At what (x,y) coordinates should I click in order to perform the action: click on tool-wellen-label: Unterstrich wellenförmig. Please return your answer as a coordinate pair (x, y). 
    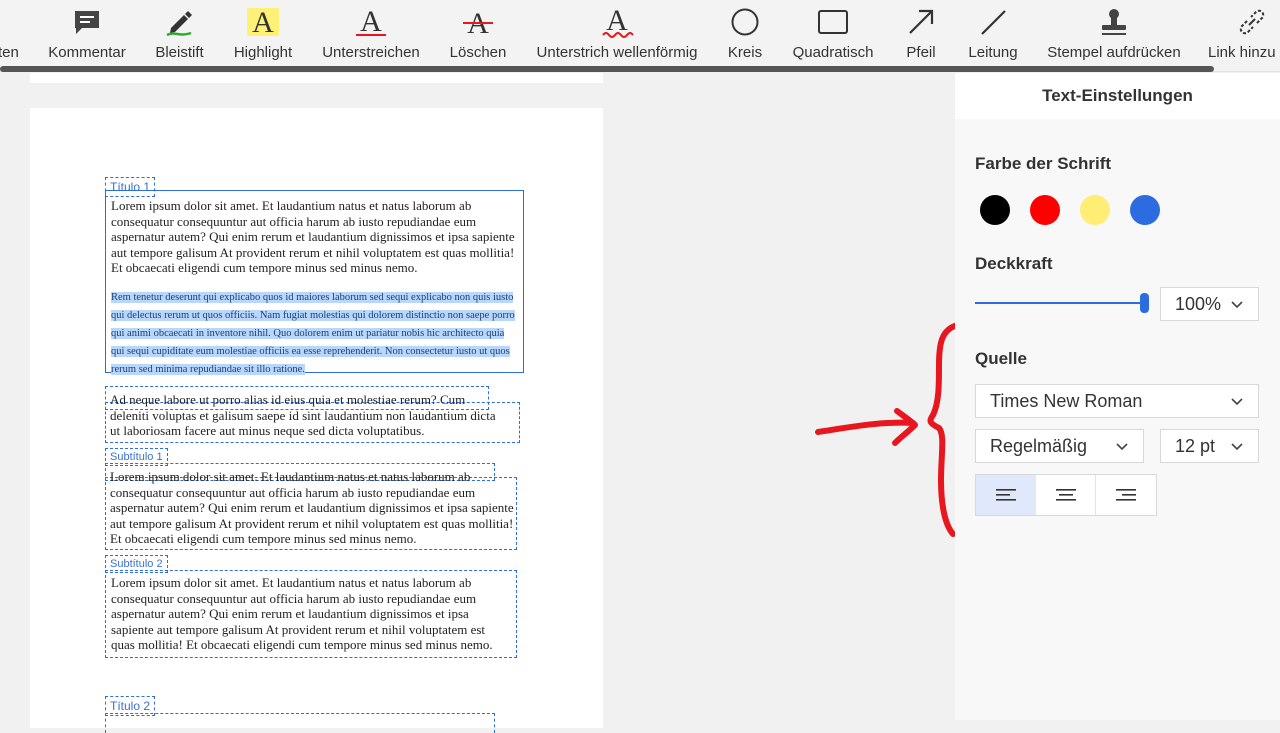
    Looking at the image, I should click on (617, 52).